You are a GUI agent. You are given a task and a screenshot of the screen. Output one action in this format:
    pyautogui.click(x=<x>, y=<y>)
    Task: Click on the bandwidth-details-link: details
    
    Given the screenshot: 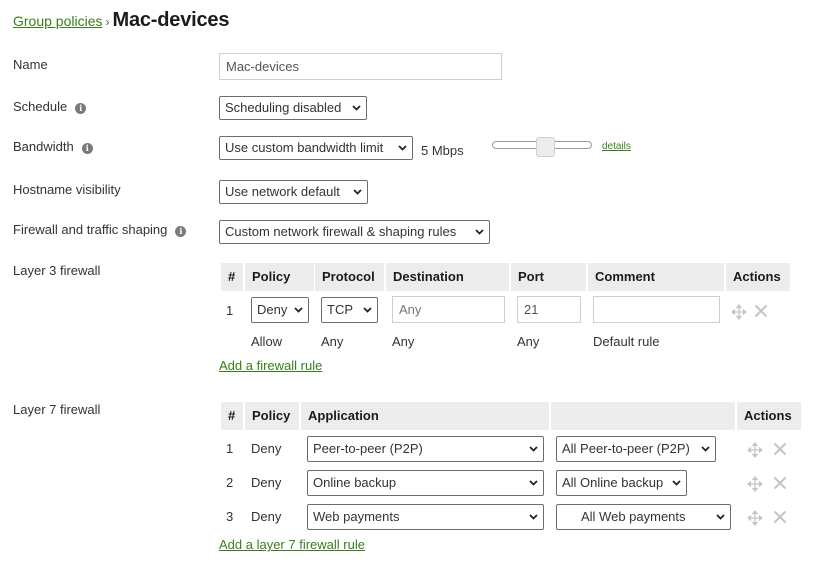 What is the action you would take?
    pyautogui.click(x=616, y=146)
    